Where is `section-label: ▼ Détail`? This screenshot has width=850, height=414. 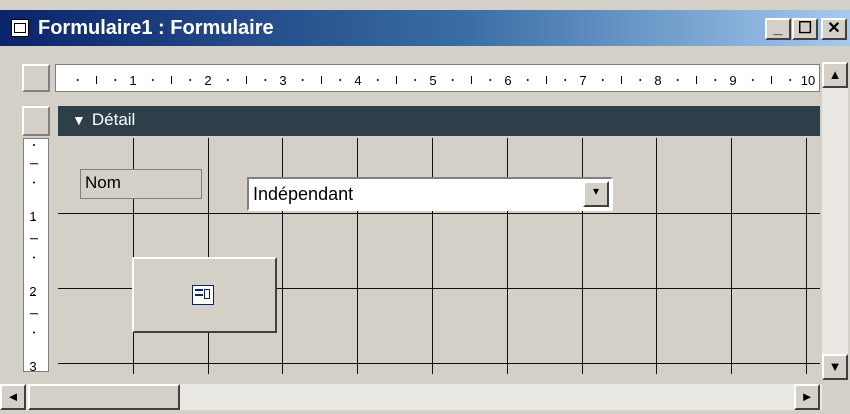
section-label: ▼ Détail is located at coordinates (103, 120).